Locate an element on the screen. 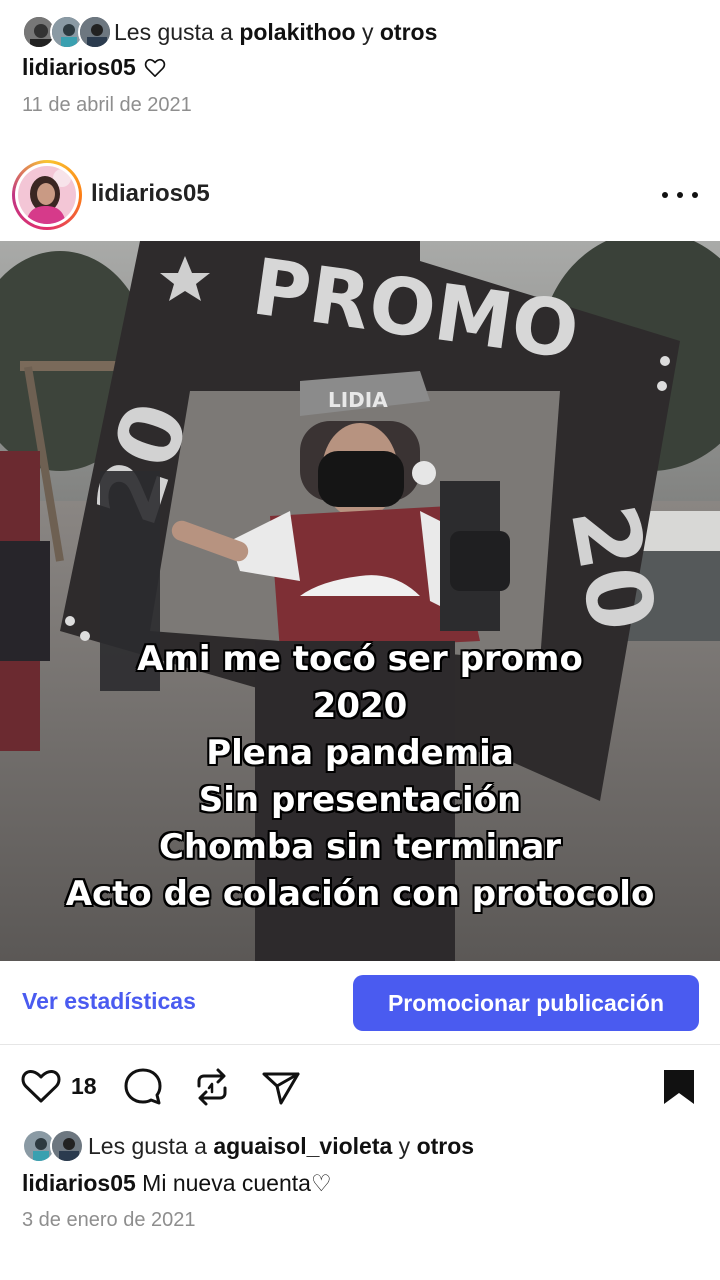 The image size is (720, 1280). previous-post-likes: Les gusta a polakithoo y otros is located at coordinates (229, 32).